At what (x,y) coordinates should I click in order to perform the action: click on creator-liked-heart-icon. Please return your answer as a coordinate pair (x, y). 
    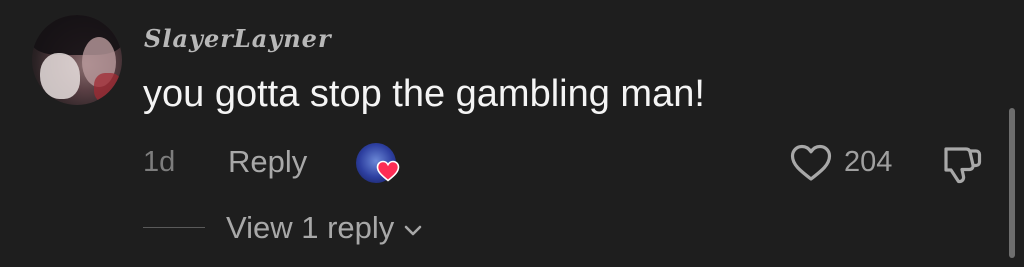
    Looking at the image, I should click on (388, 171).